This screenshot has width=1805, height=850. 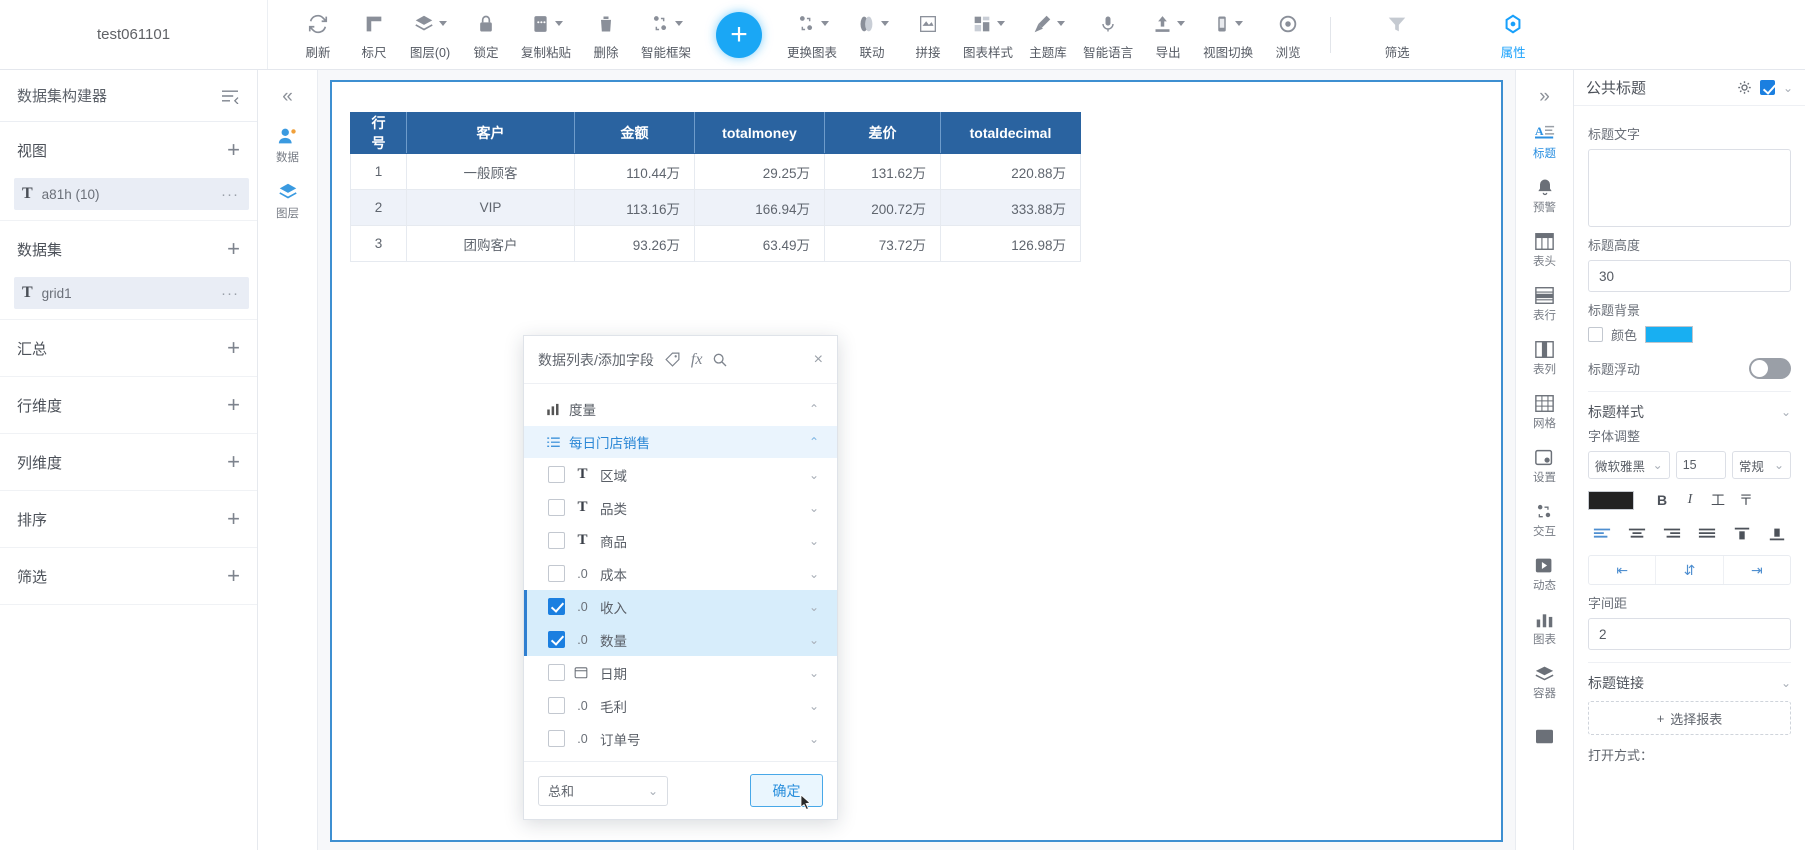 I want to click on align-left-icon, so click(x=1602, y=534).